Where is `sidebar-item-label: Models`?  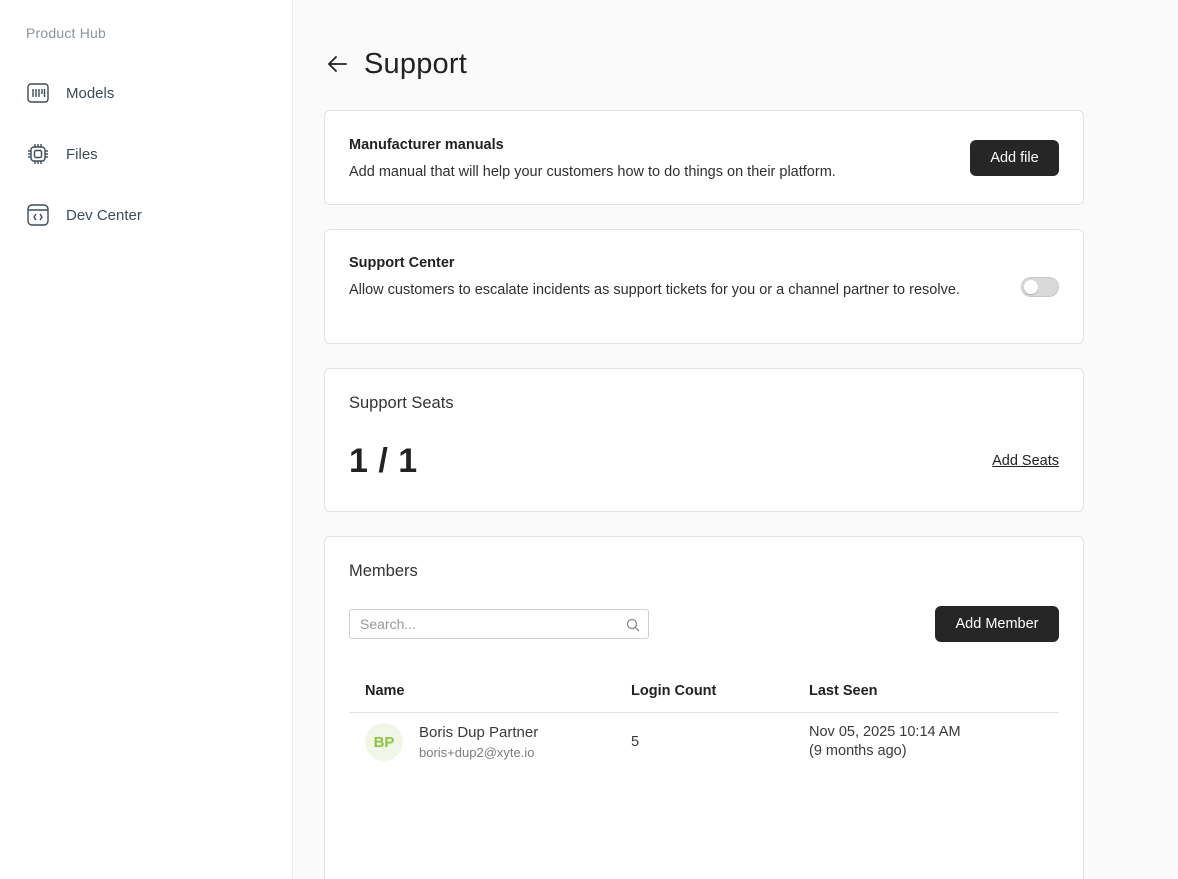
sidebar-item-label: Models is located at coordinates (90, 93).